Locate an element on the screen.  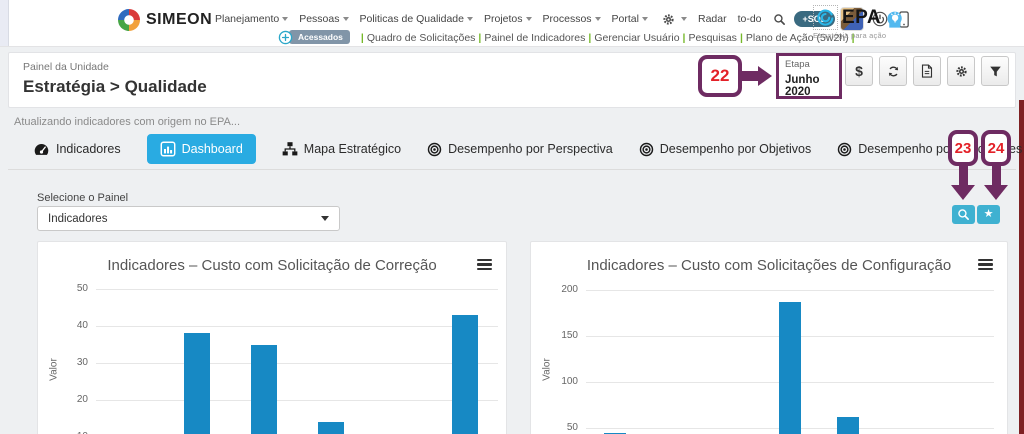
window-edge-left is located at coordinates (4, 23).